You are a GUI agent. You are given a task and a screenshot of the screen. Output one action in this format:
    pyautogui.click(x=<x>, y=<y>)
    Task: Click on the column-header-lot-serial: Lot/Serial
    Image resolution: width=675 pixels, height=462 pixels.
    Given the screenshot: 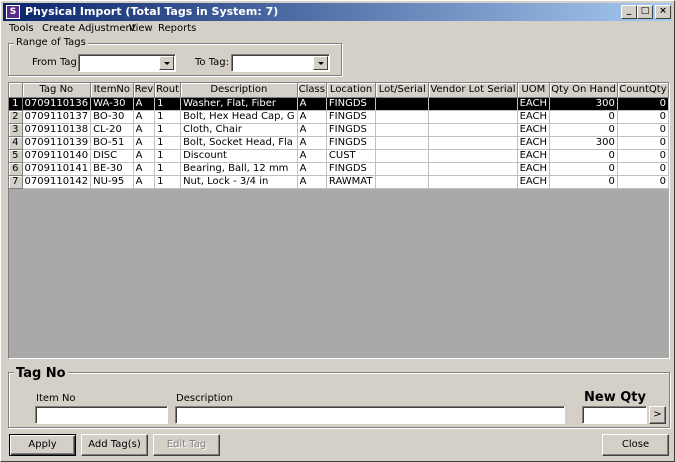 What is the action you would take?
    pyautogui.click(x=402, y=90)
    